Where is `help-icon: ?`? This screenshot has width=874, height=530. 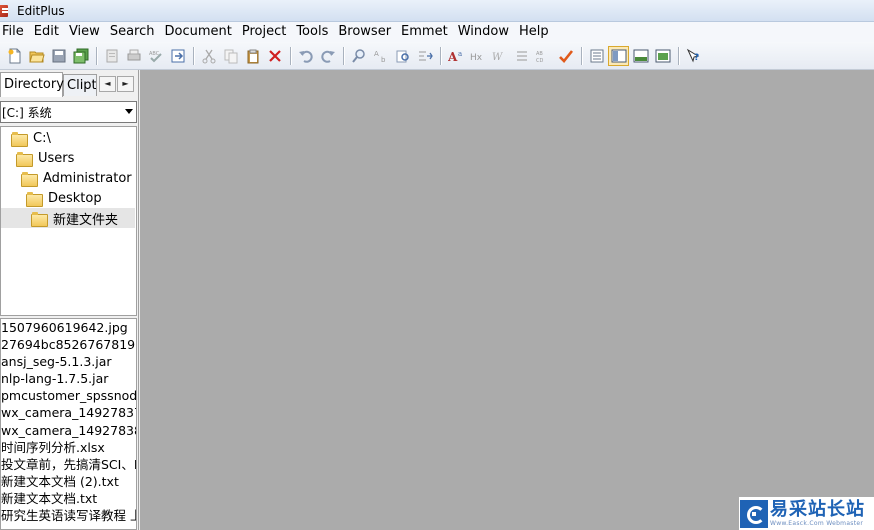
help-icon: ? is located at coordinates (693, 56).